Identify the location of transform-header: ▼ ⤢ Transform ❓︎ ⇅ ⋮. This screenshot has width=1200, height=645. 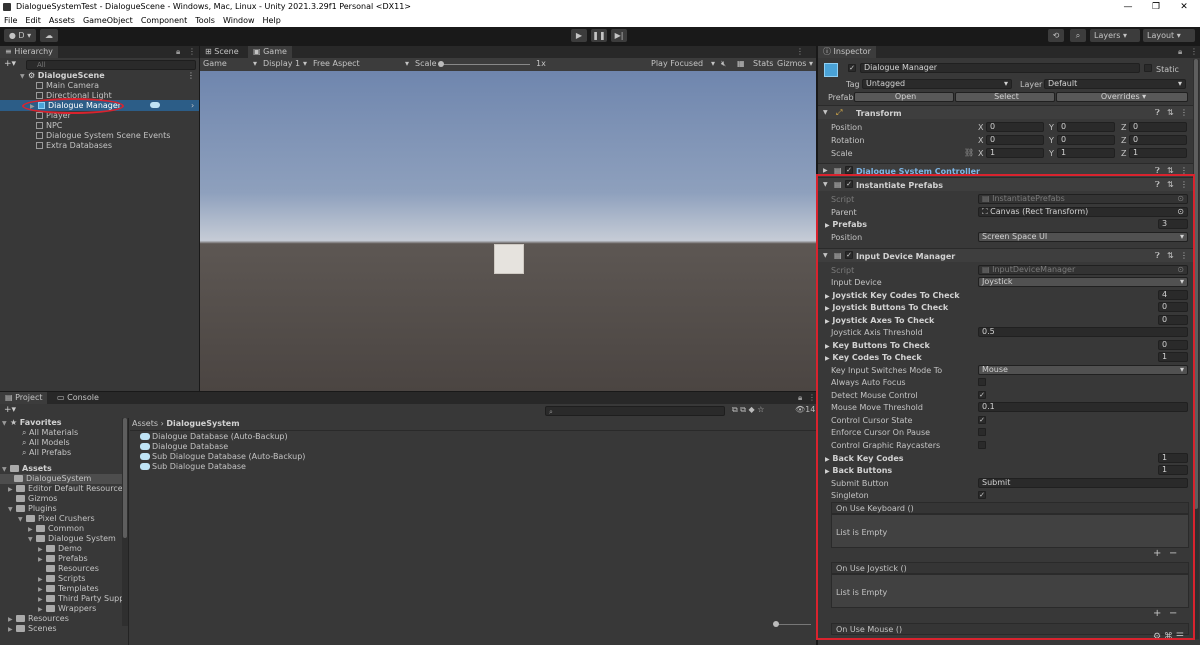
(1005, 112).